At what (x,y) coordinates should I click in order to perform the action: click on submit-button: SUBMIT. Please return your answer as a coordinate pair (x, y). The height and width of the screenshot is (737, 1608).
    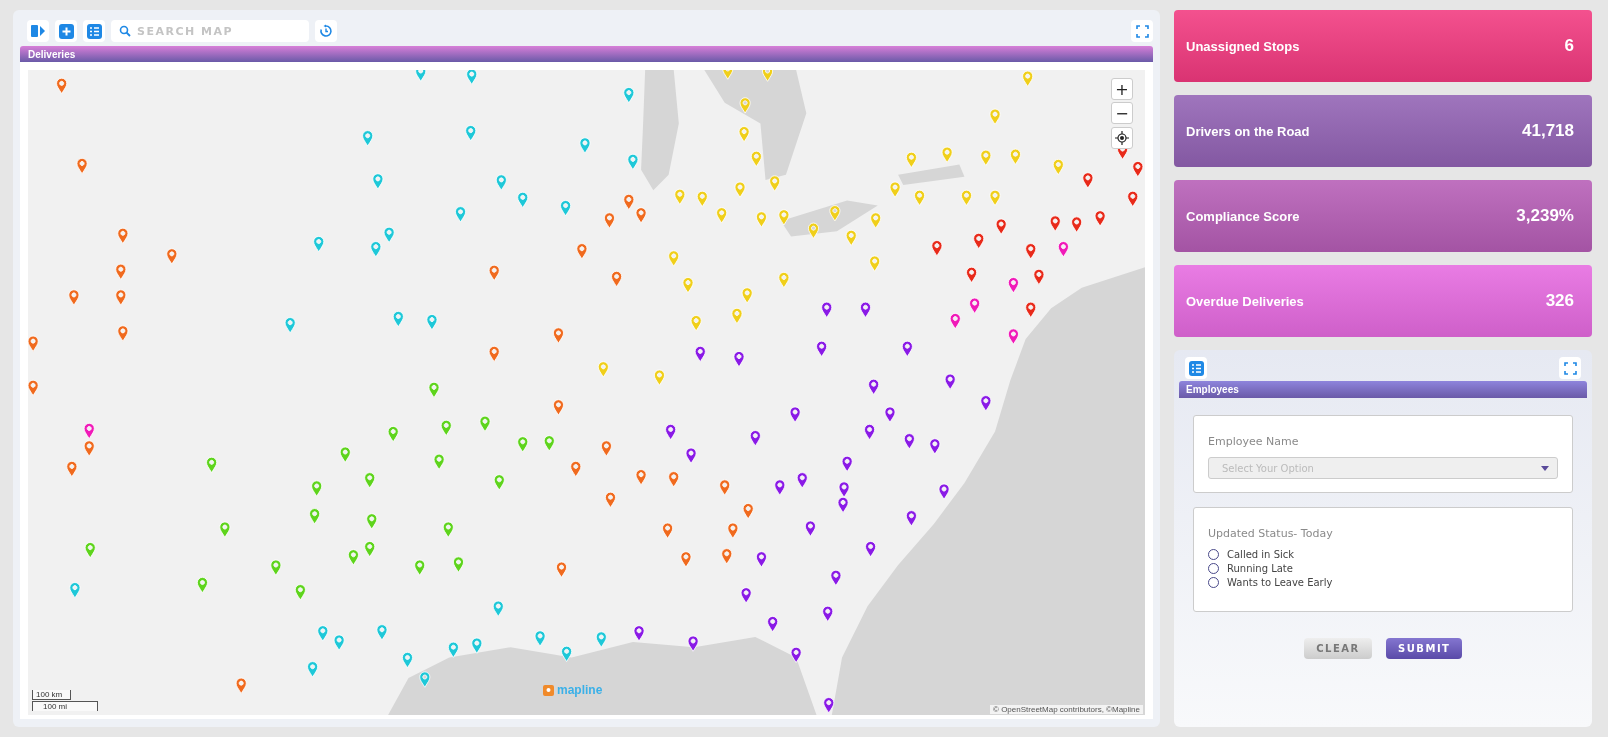
    Looking at the image, I should click on (1424, 648).